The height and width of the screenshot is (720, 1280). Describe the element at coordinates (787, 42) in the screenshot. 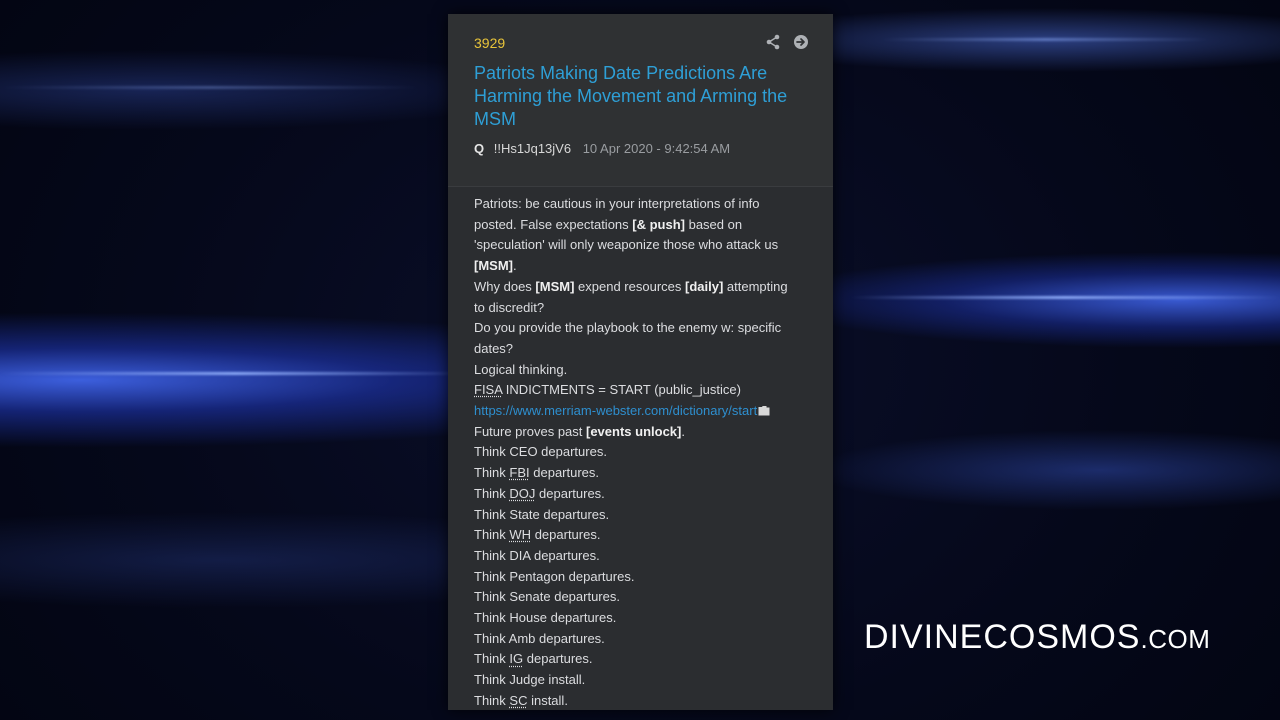

I see `post-actions` at that location.